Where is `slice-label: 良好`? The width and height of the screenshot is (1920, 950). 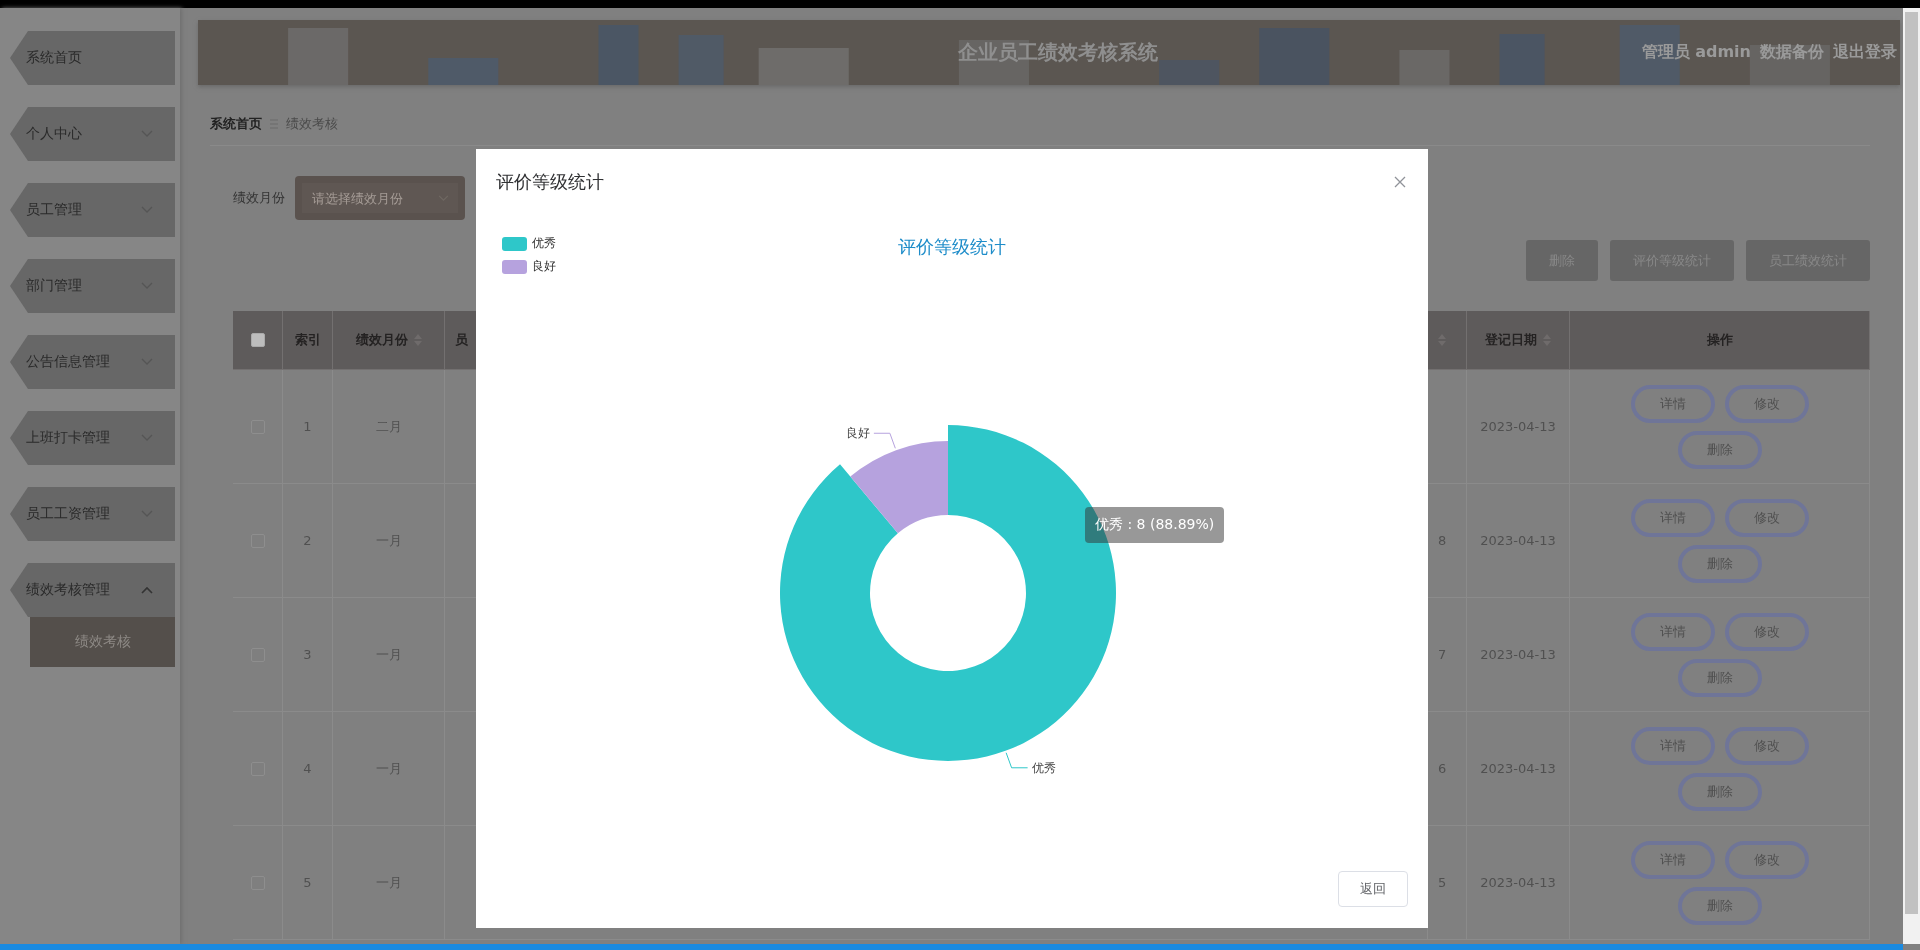 slice-label: 良好 is located at coordinates (857, 433).